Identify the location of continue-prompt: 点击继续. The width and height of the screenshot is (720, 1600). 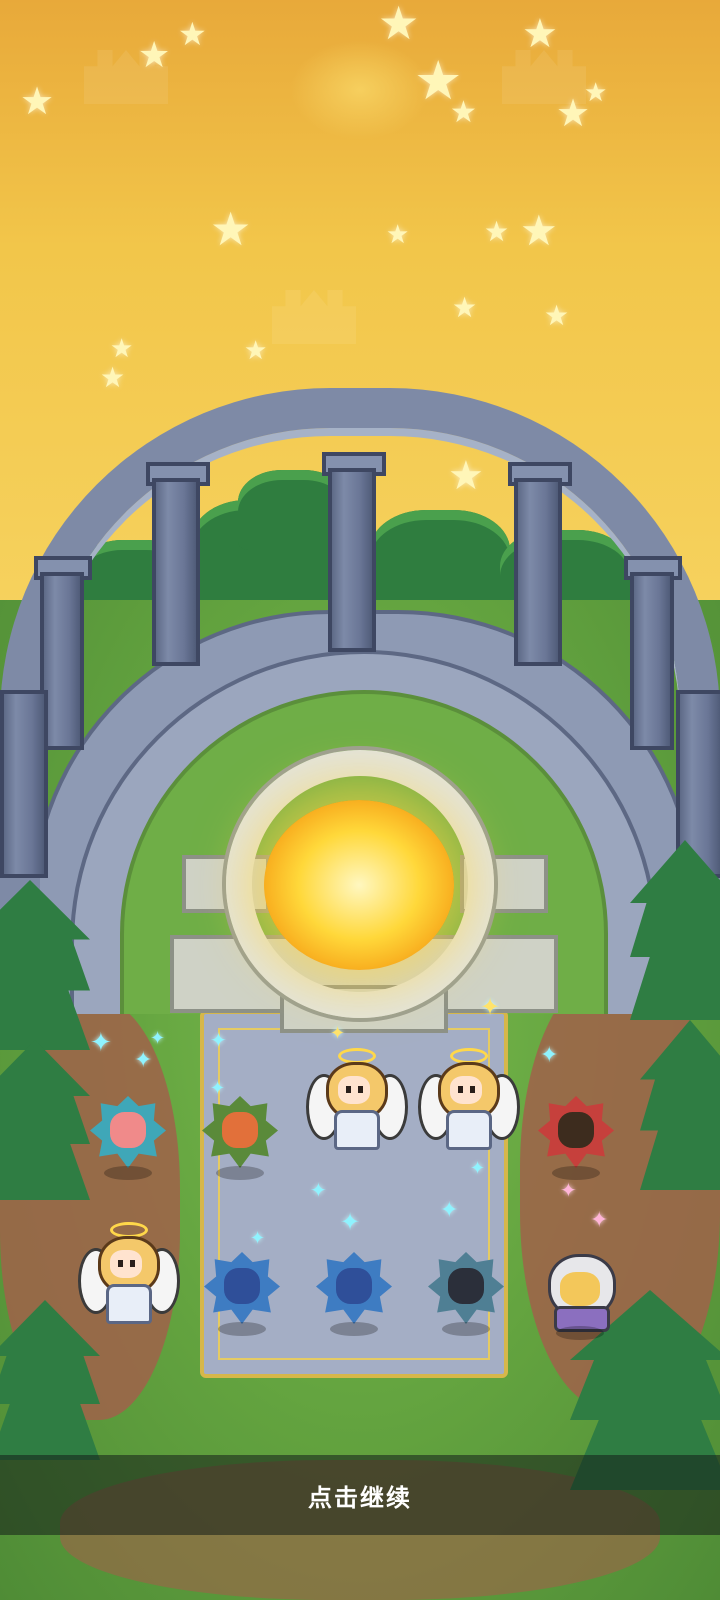
(360, 1497).